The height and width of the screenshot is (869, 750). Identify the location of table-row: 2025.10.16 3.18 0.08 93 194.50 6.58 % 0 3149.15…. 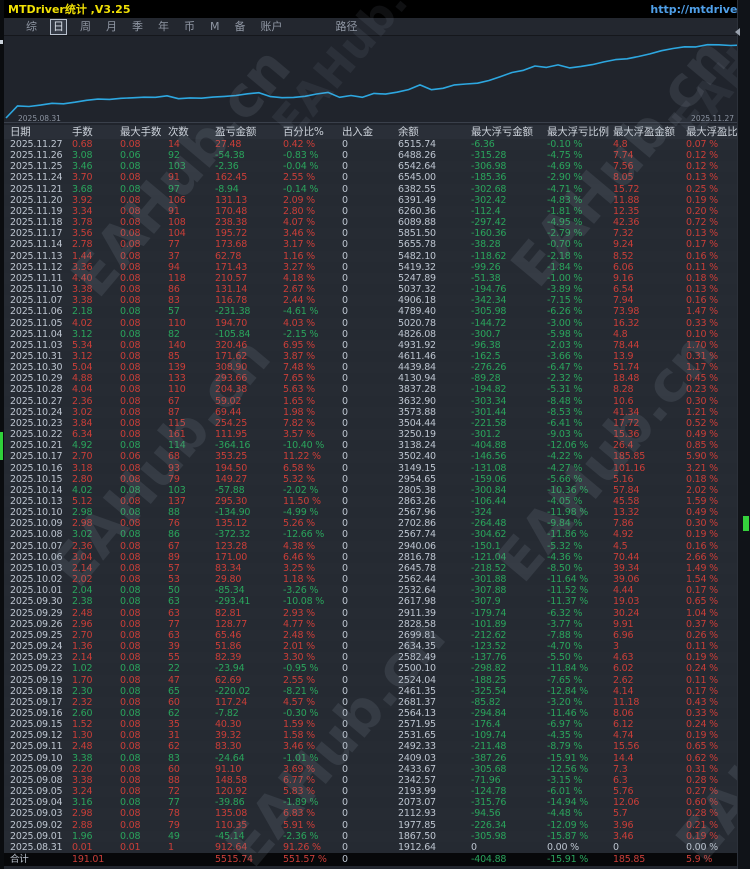
(375, 468).